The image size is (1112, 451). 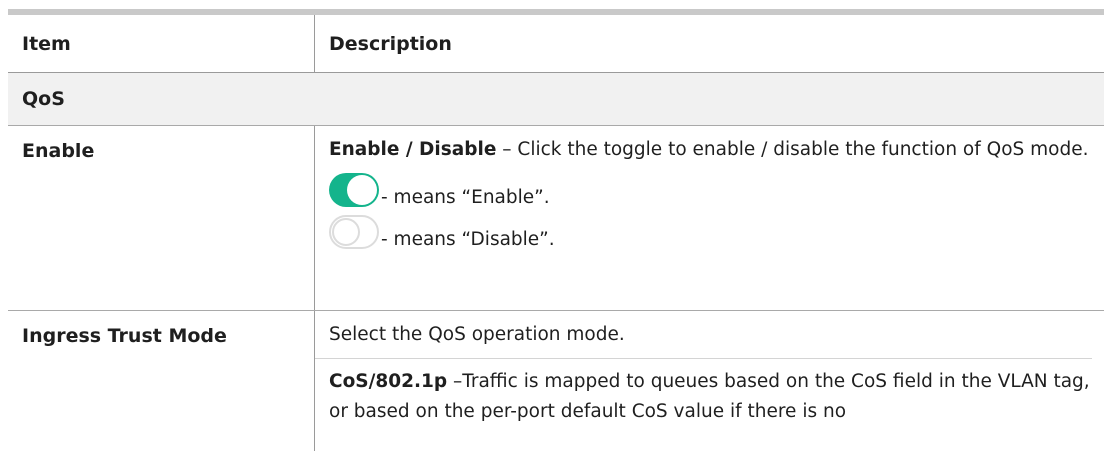 What do you see at coordinates (354, 190) in the screenshot?
I see `toggle-on-icon` at bounding box center [354, 190].